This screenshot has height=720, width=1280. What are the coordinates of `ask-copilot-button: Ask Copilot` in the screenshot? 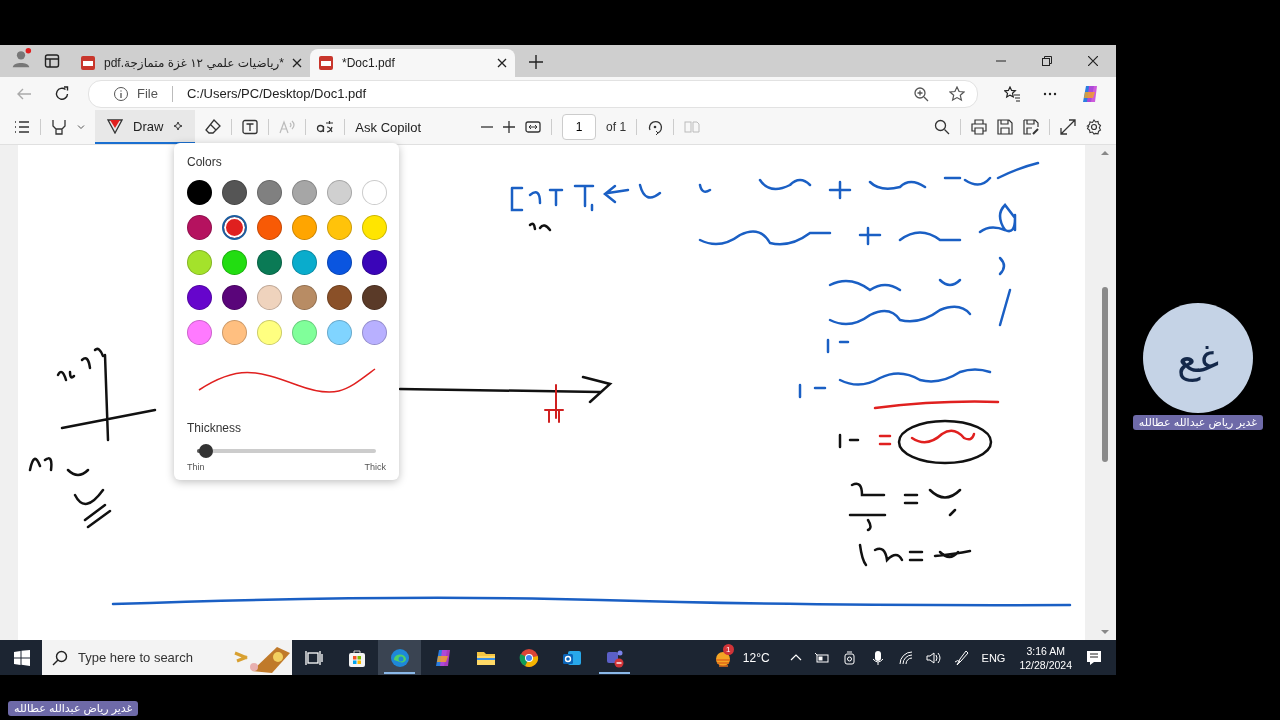 It's located at (388, 127).